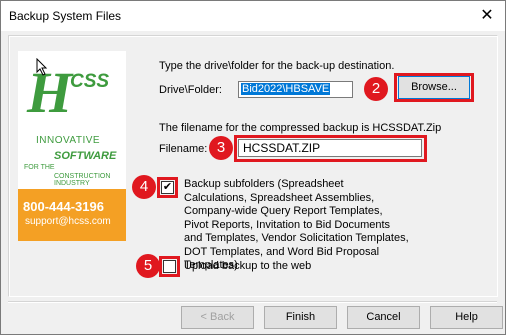 Image resolution: width=506 pixels, height=335 pixels. Describe the element at coordinates (148, 266) in the screenshot. I see `annotation-5: 5` at that location.